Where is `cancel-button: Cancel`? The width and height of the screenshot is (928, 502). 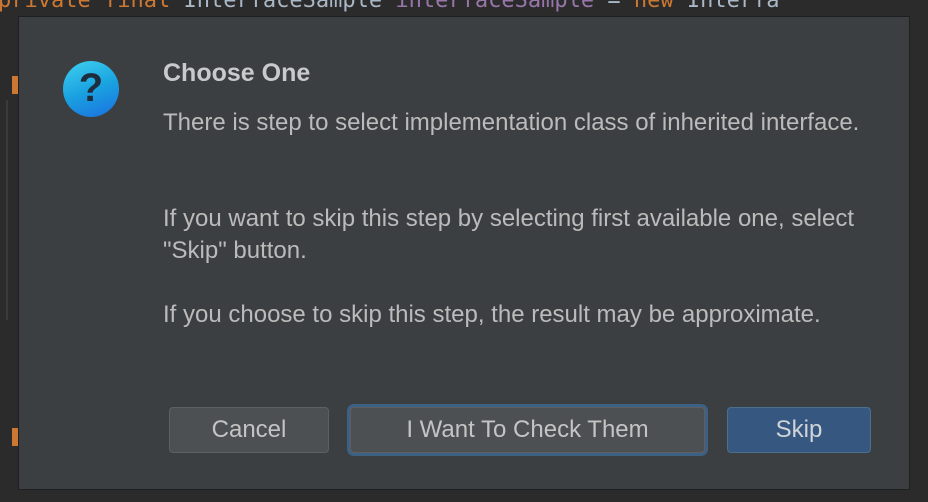 cancel-button: Cancel is located at coordinates (249, 430).